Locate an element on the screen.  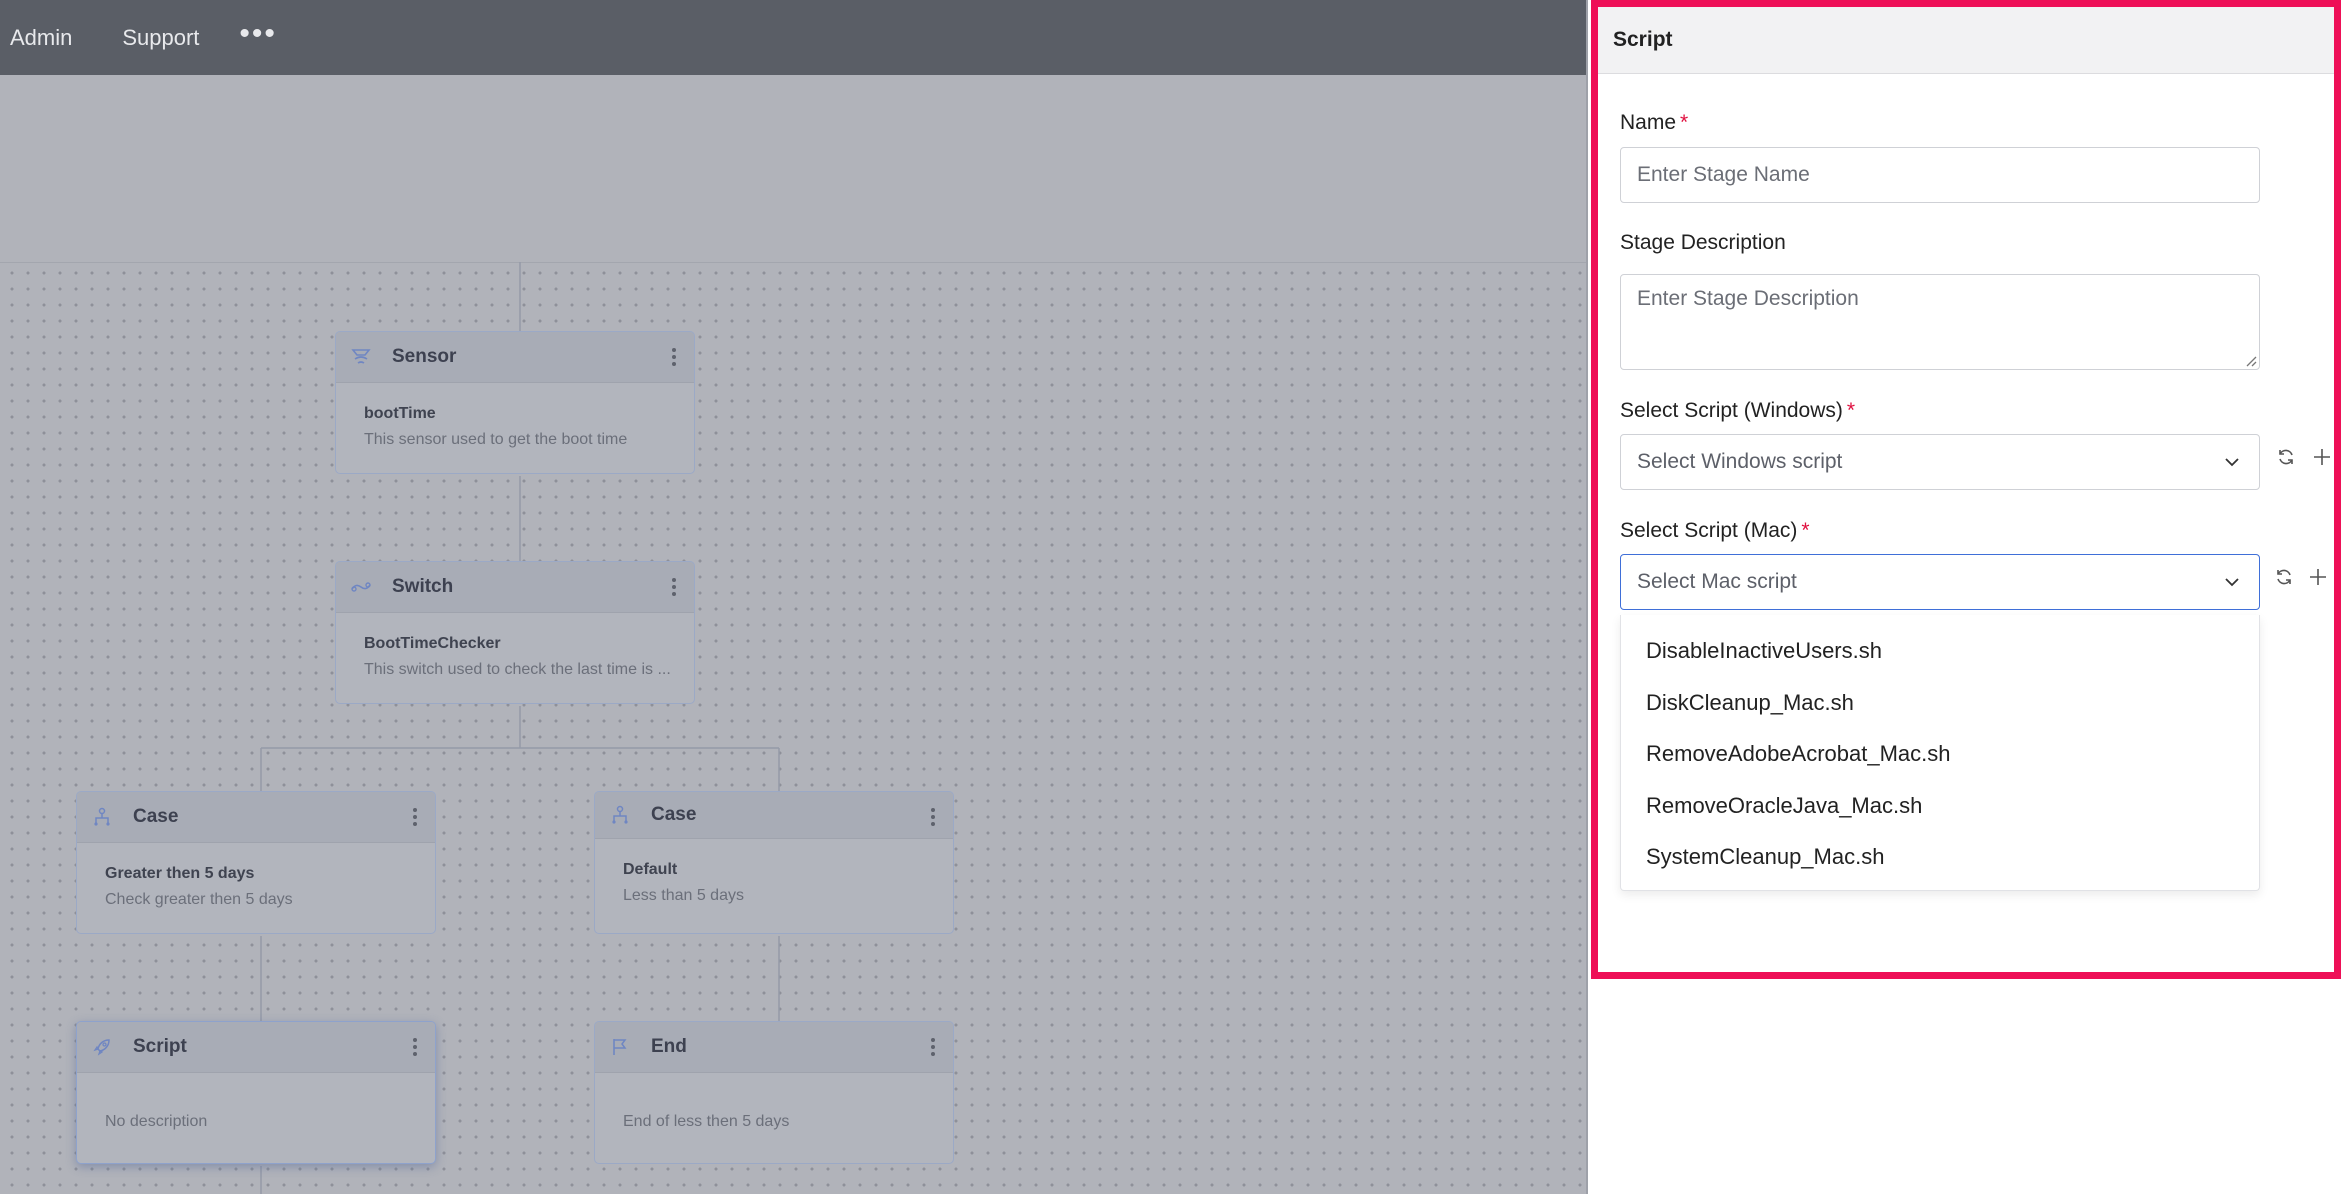
workflow-node-case-default: Case Default Less than 5 days is located at coordinates (774, 862).